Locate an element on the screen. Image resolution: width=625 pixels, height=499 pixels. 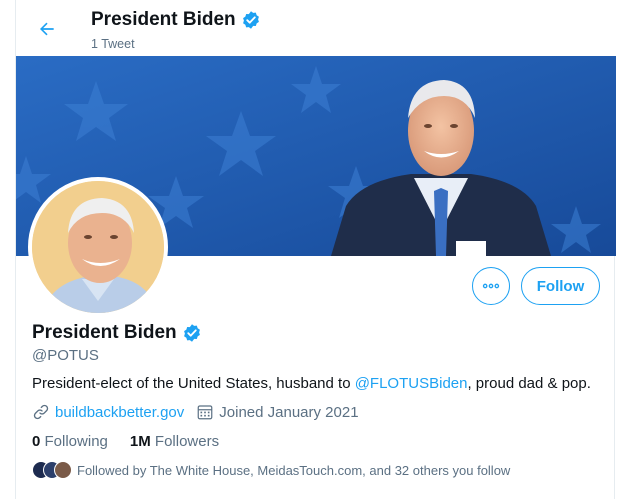
avatar-image is located at coordinates (98, 247).